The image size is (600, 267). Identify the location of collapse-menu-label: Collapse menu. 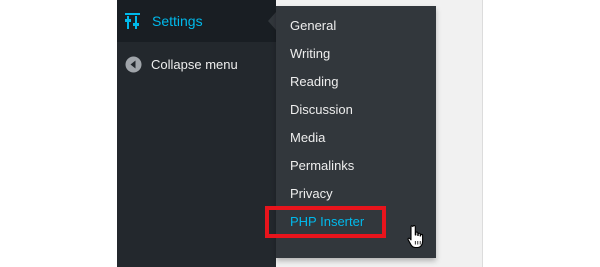
(194, 64).